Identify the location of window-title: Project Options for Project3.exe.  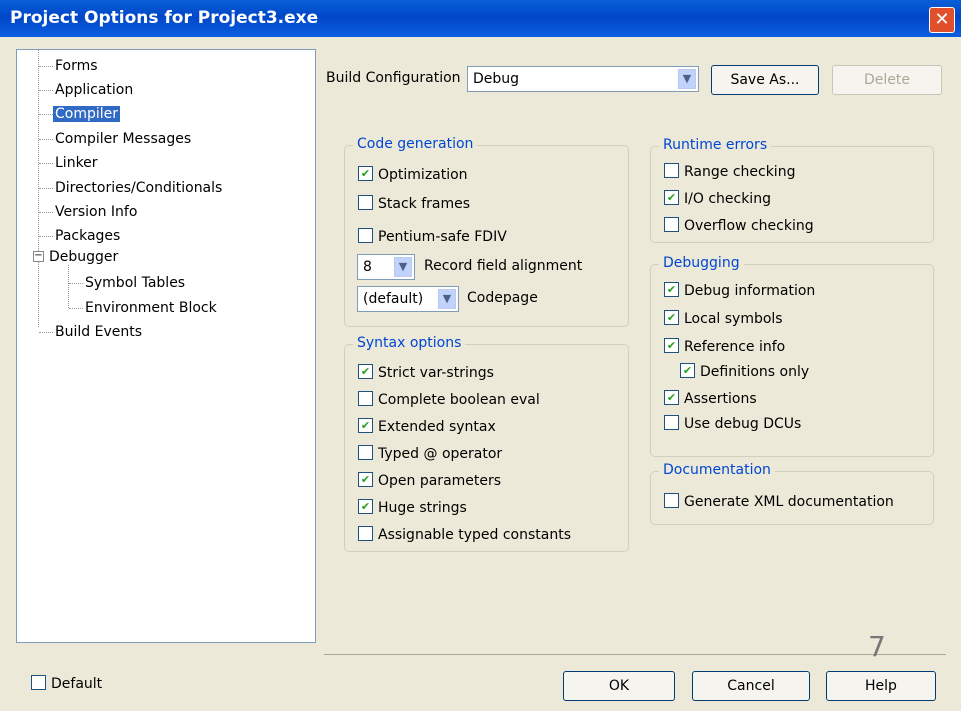
(164, 18).